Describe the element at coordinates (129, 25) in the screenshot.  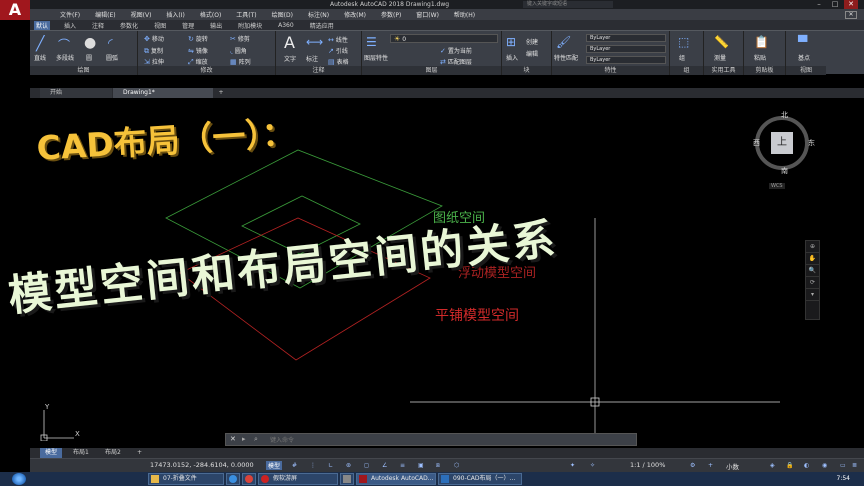
I see `tab-parametric: 参数化` at that location.